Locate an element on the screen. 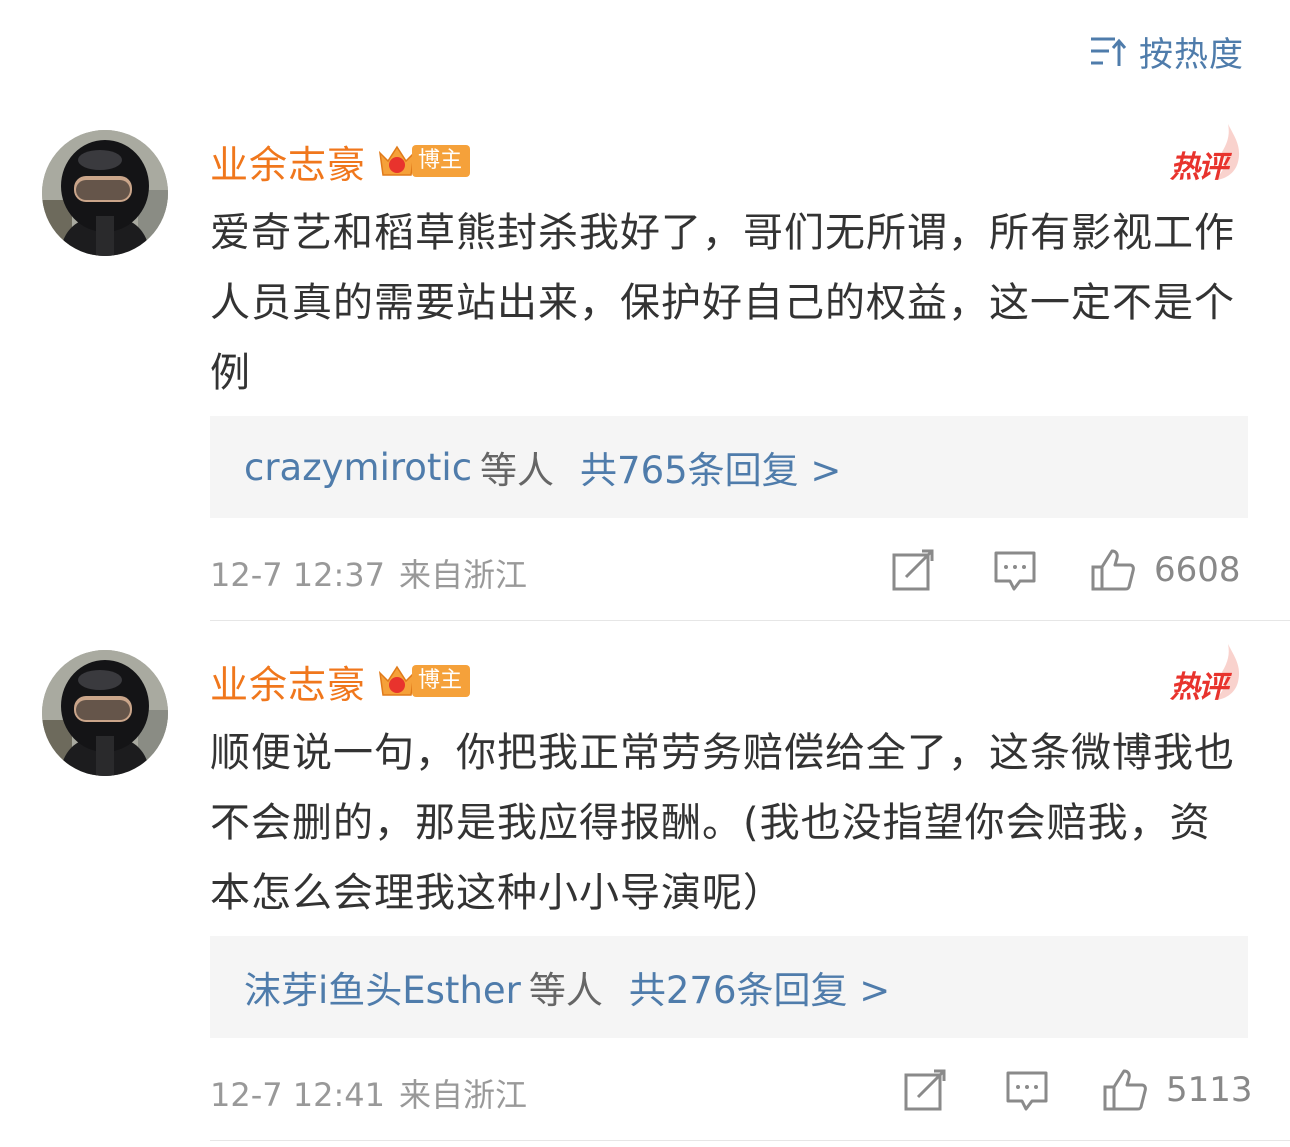 Image resolution: width=1290 pixels, height=1147 pixels. like-button: 5113 is located at coordinates (1177, 1090).